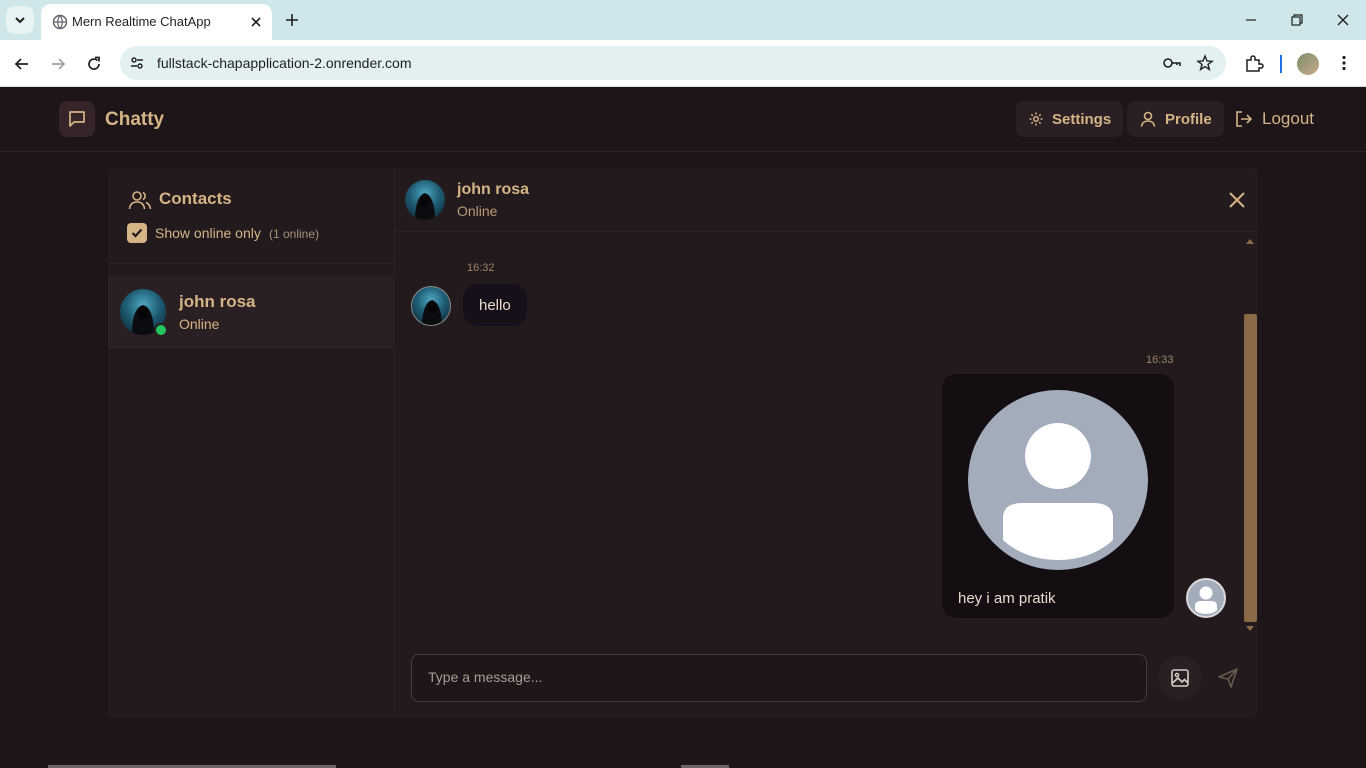 This screenshot has width=1366, height=768. What do you see at coordinates (1297, 20) in the screenshot?
I see `restore-icon` at bounding box center [1297, 20].